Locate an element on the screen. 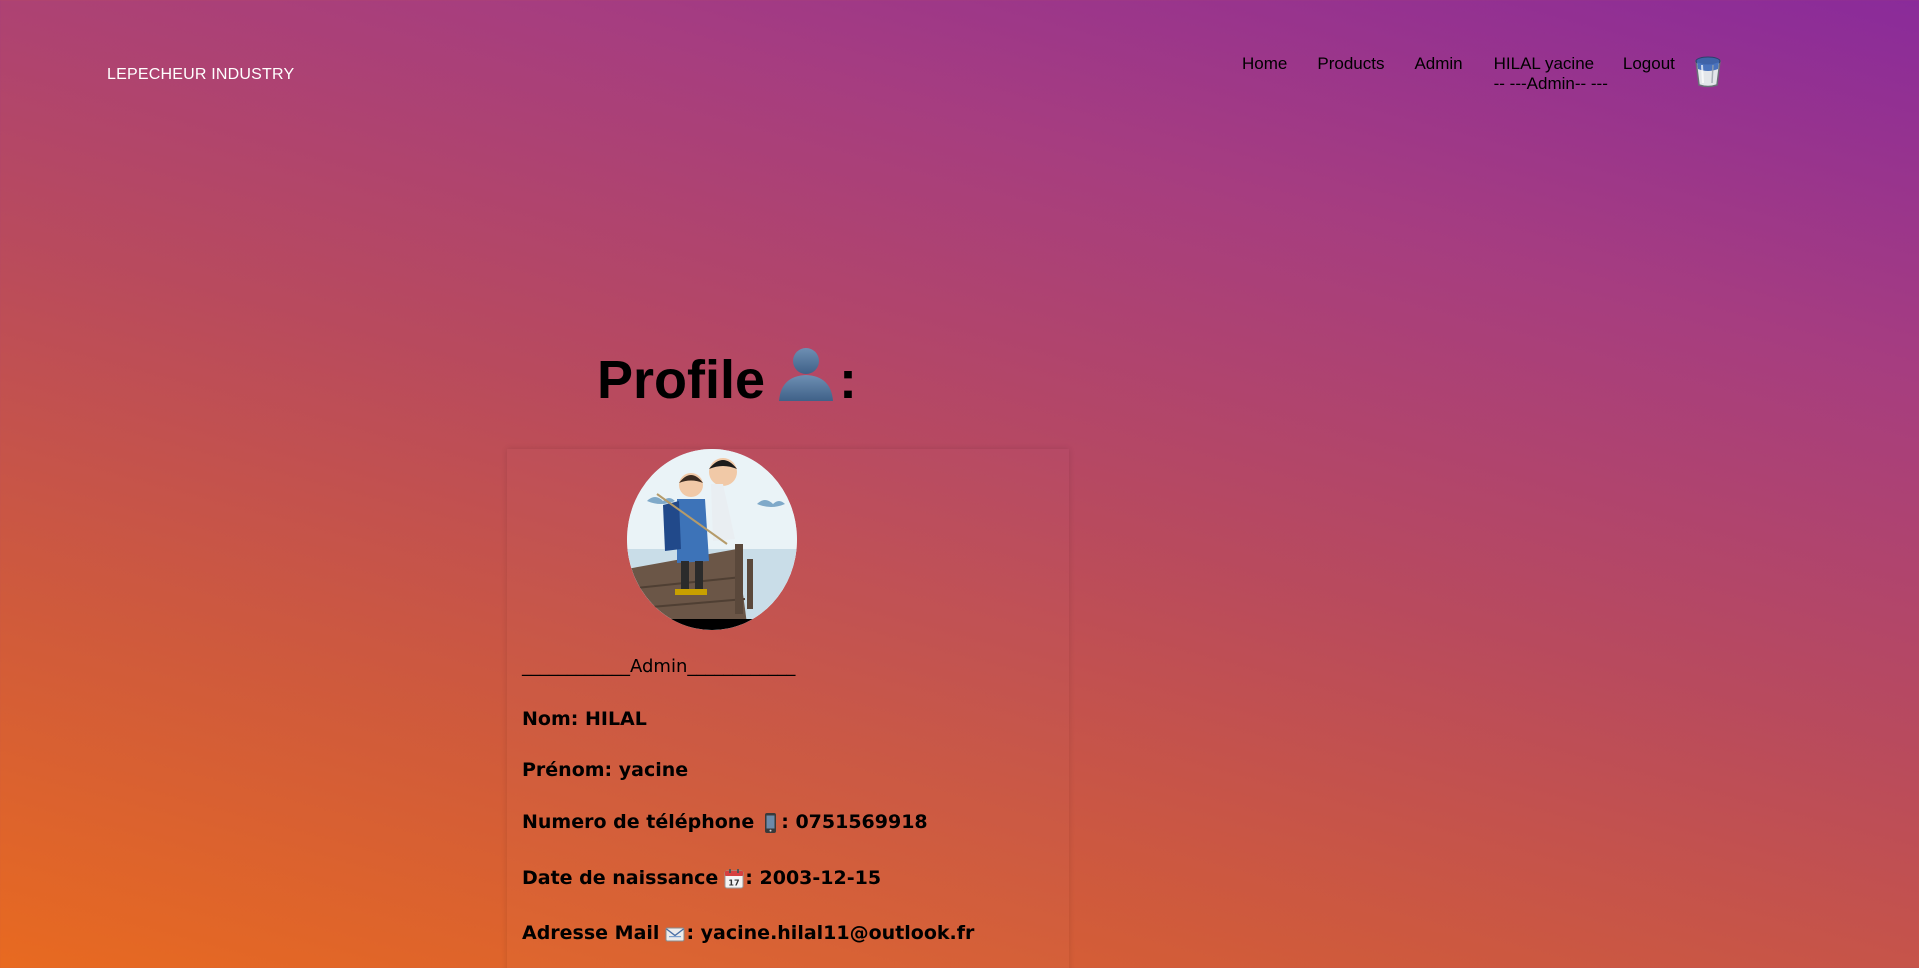 The height and width of the screenshot is (968, 1919). prenom-label: Prénom: is located at coordinates (567, 770).